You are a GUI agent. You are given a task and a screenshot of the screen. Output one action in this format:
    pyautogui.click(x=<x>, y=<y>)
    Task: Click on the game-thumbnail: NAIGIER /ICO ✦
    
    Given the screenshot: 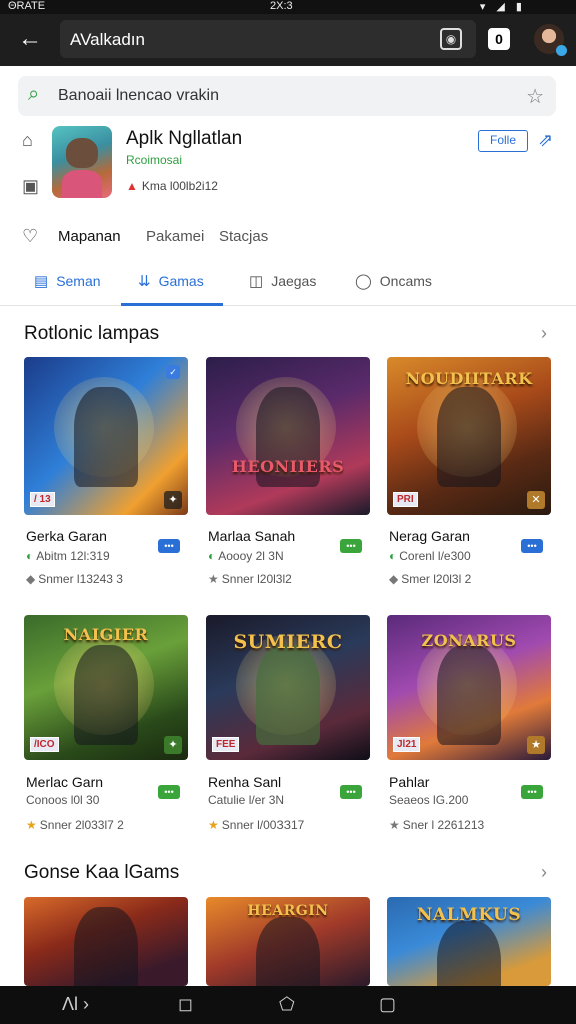 What is the action you would take?
    pyautogui.click(x=106, y=687)
    